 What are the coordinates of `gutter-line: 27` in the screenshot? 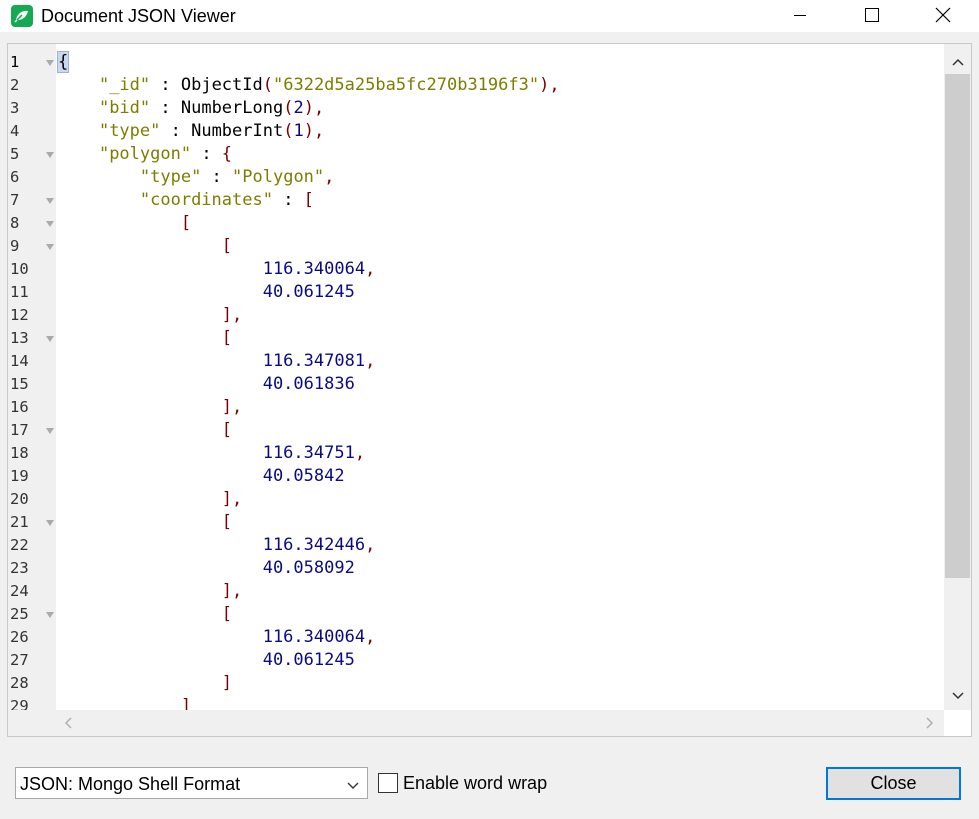 It's located at (32, 660).